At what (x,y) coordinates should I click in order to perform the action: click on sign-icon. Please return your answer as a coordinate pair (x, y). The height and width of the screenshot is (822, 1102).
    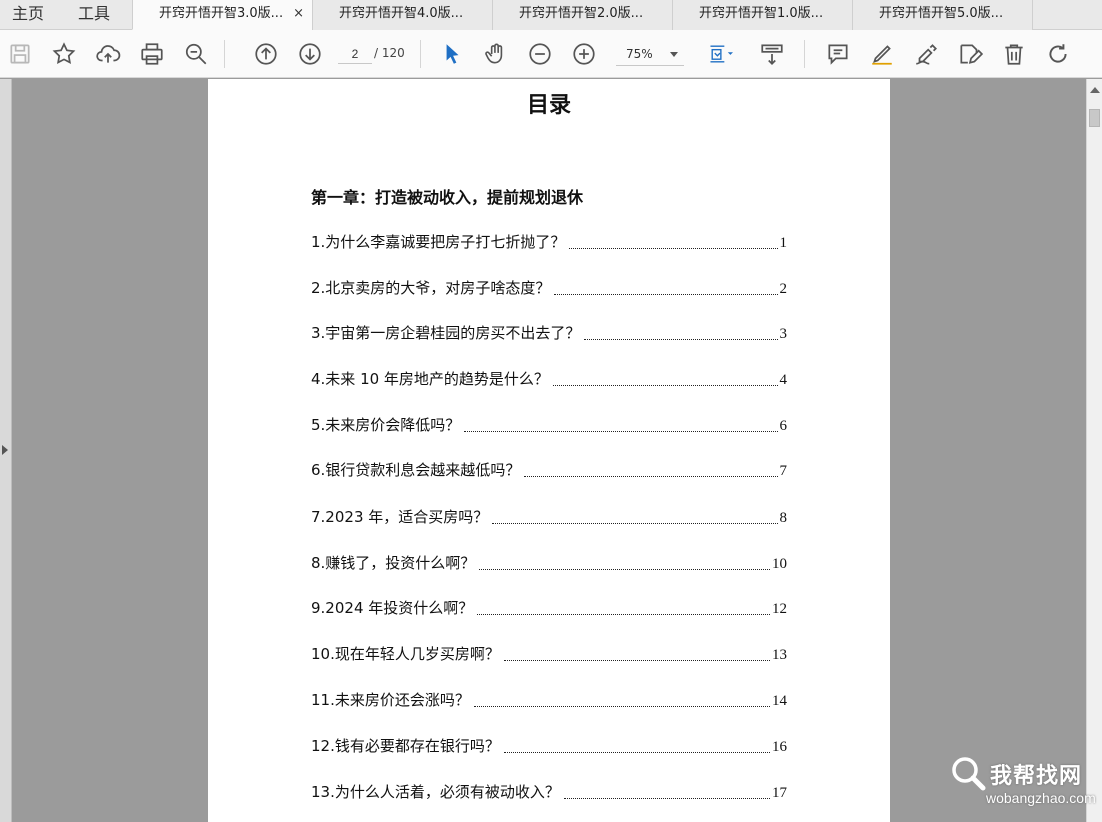
    Looking at the image, I should click on (926, 54).